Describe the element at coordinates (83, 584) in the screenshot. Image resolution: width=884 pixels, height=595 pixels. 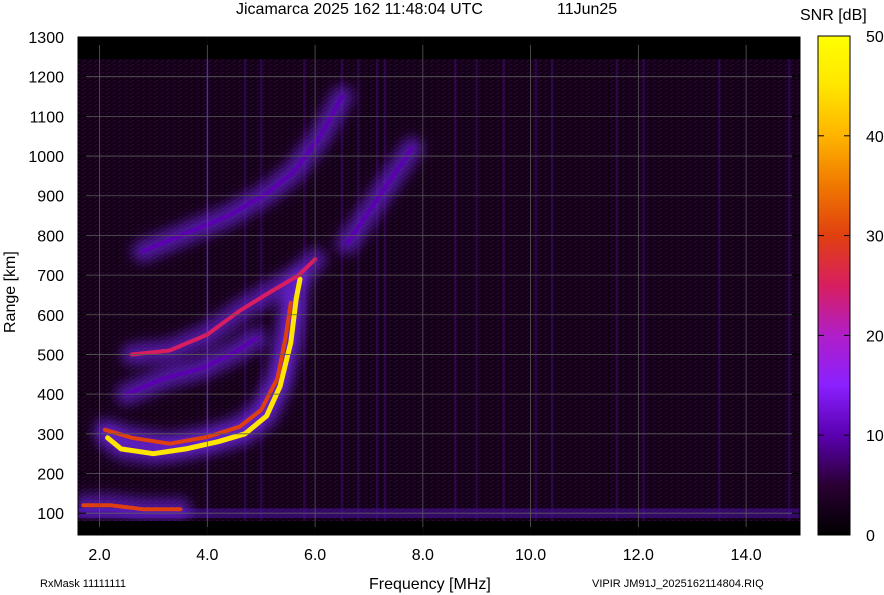
I see `rx-mask-label: RxMask 11111111` at that location.